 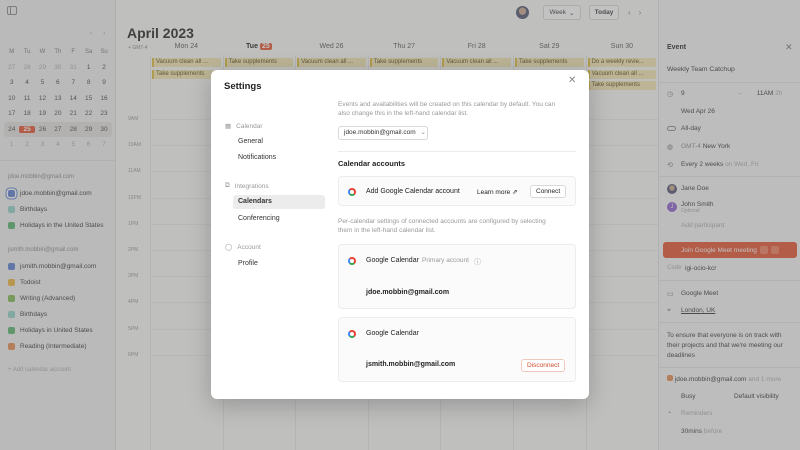 I want to click on calendar-accounts-heading: Calendar accounts, so click(x=372, y=163).